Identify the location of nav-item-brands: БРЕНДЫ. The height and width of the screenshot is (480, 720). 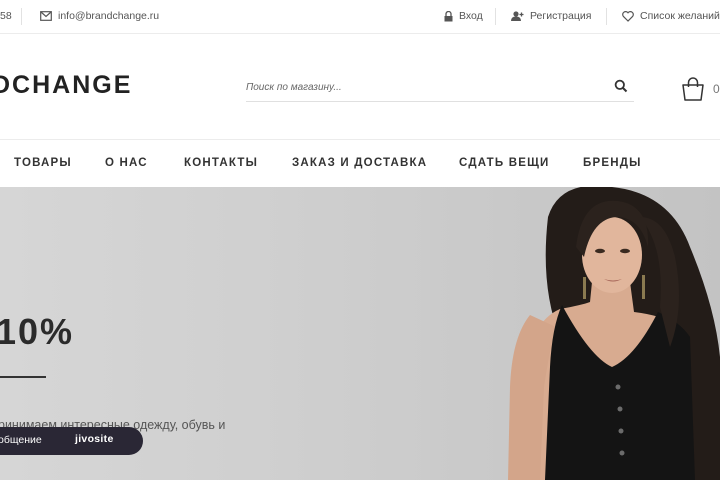
(612, 163).